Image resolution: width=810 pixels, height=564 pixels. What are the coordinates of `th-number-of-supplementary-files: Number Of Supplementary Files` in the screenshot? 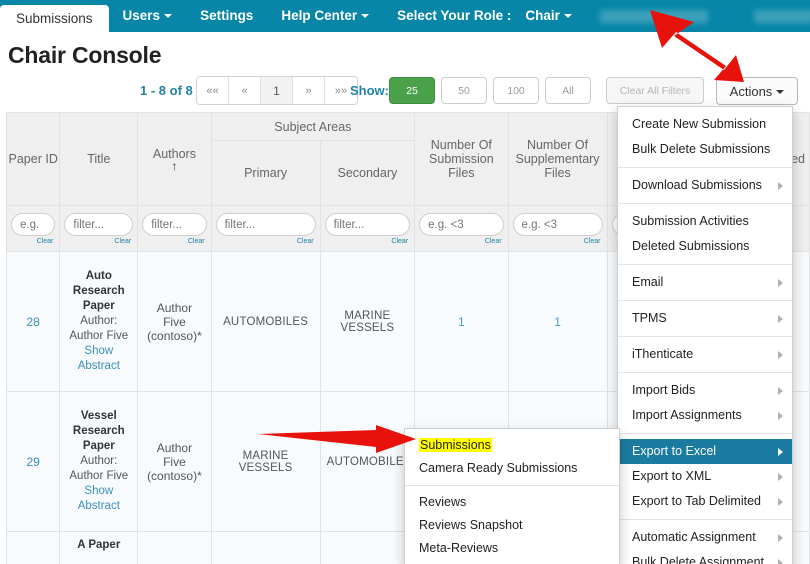 It's located at (557, 159).